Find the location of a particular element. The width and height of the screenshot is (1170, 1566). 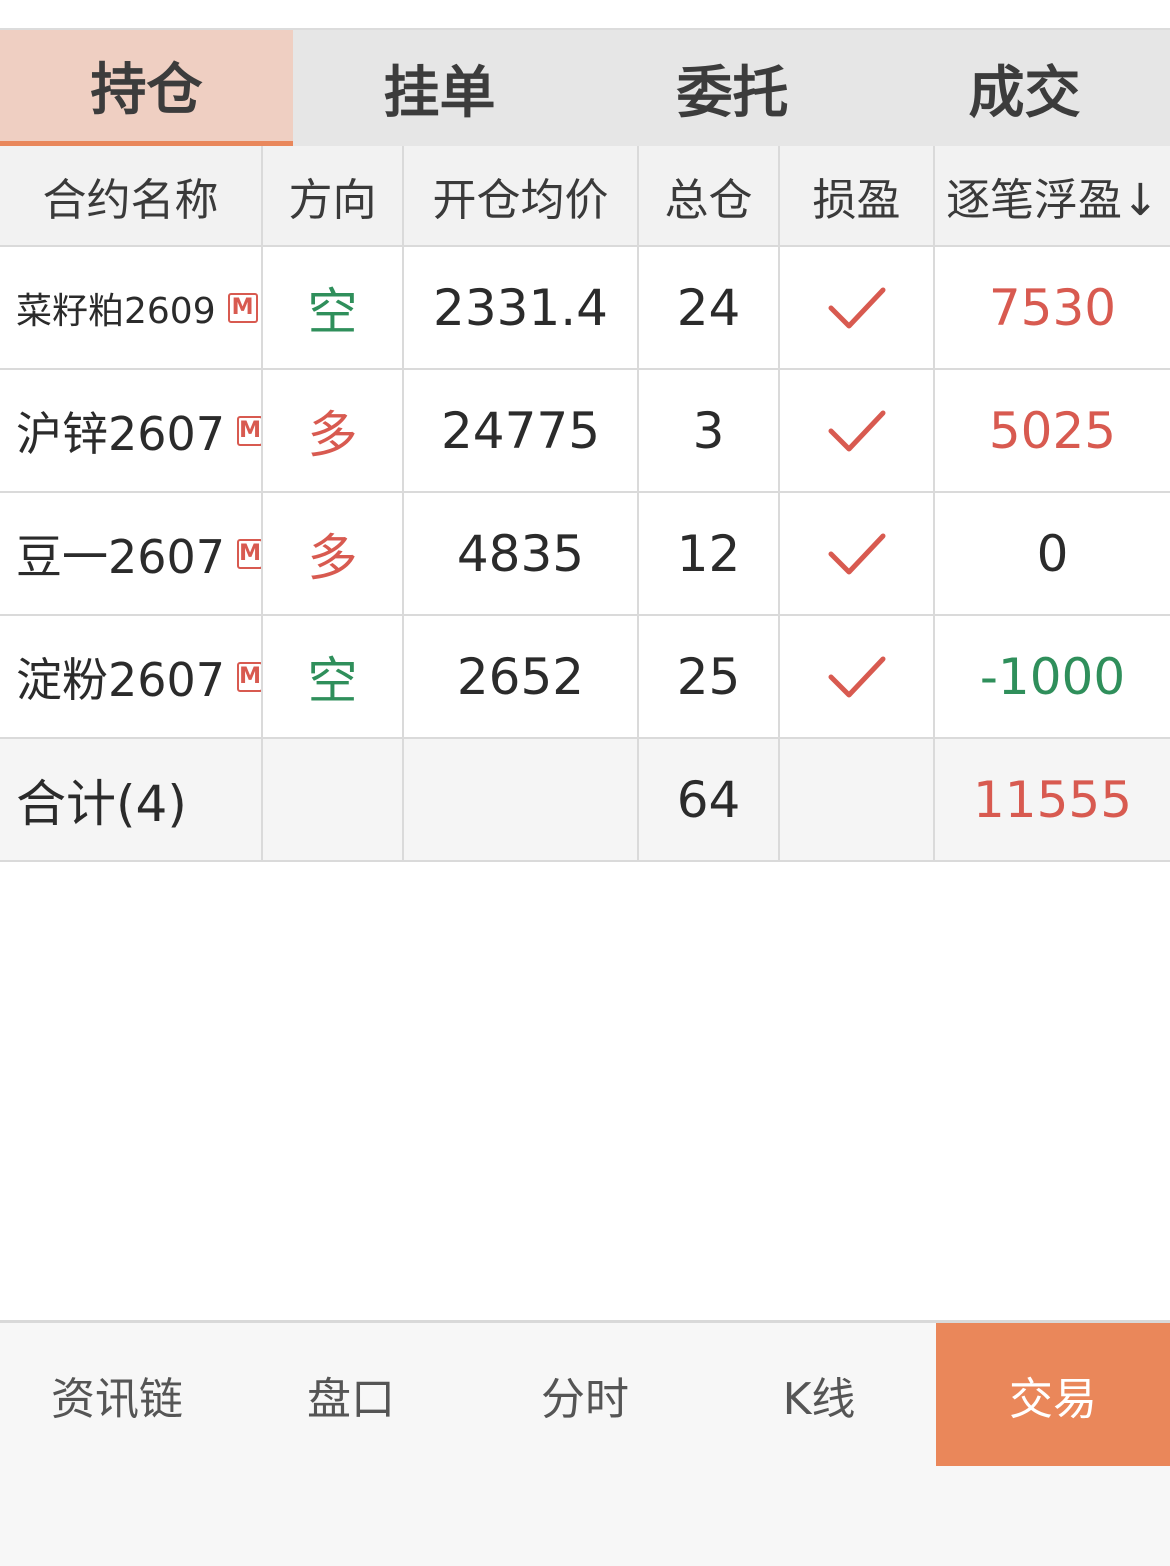

contract-name: 沪锌2607 is located at coordinates (121, 433).